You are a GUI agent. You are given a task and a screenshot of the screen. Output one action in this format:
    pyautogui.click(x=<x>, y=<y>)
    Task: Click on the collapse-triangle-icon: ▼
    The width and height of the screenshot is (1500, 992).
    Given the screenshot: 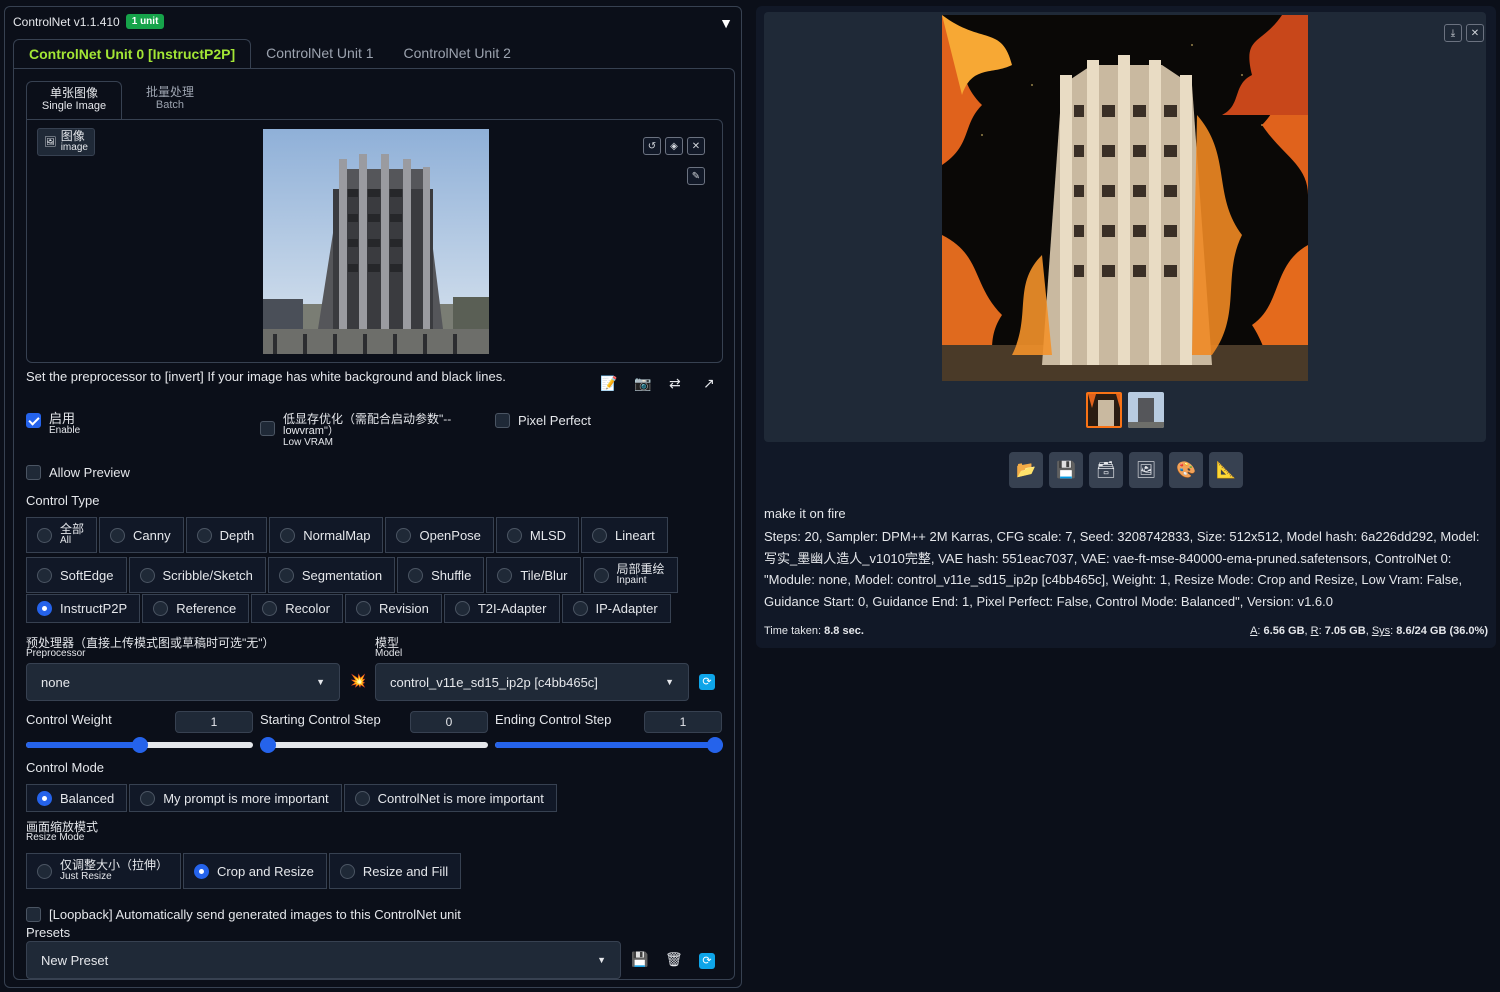 What is the action you would take?
    pyautogui.click(x=726, y=23)
    